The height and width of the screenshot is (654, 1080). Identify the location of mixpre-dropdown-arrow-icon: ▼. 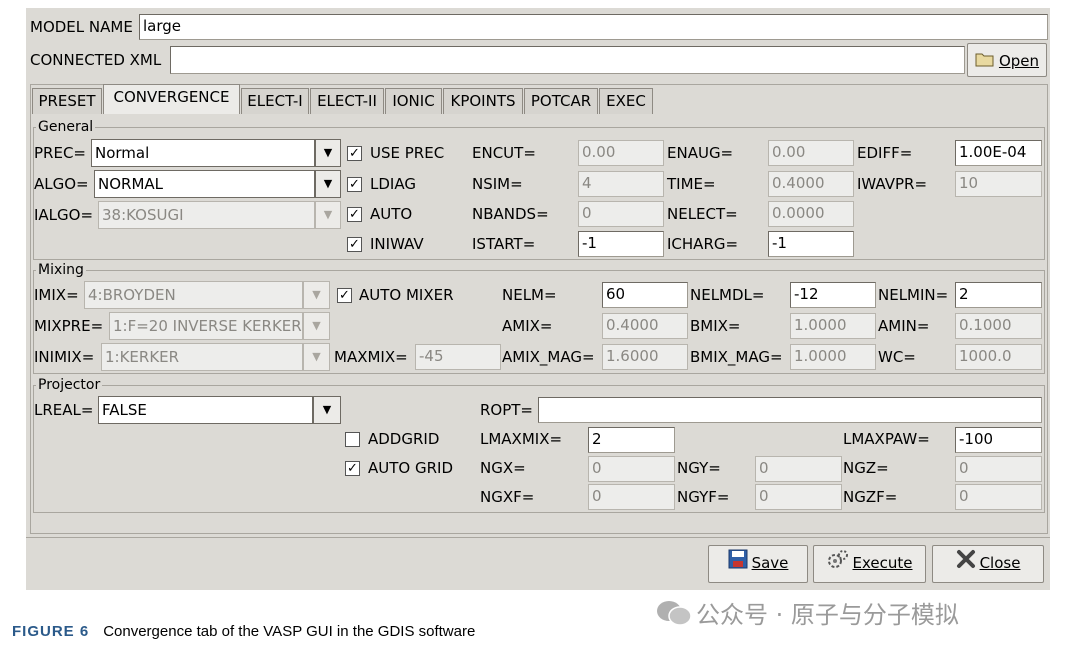
(316, 326).